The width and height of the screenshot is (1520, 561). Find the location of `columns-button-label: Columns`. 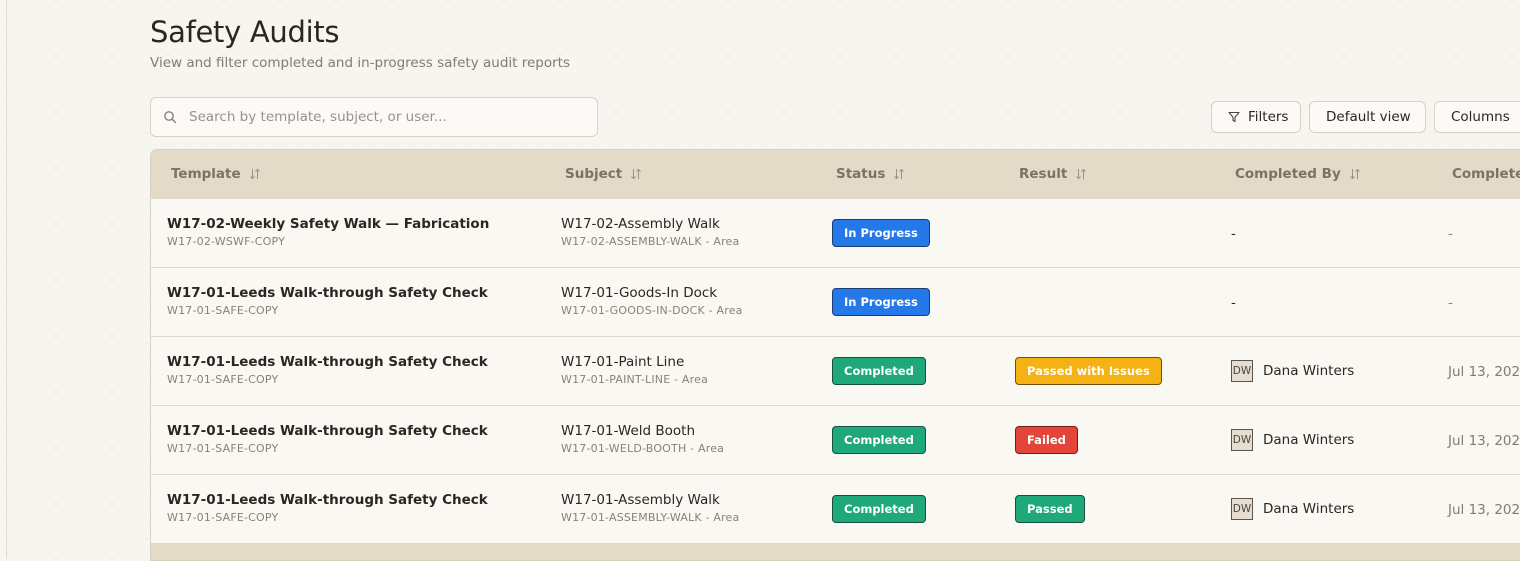

columns-button-label: Columns is located at coordinates (1480, 117).